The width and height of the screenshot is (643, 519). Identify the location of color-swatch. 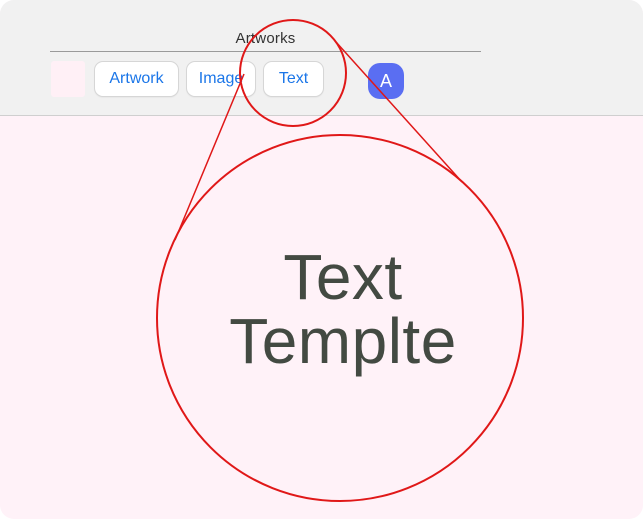
(68, 79).